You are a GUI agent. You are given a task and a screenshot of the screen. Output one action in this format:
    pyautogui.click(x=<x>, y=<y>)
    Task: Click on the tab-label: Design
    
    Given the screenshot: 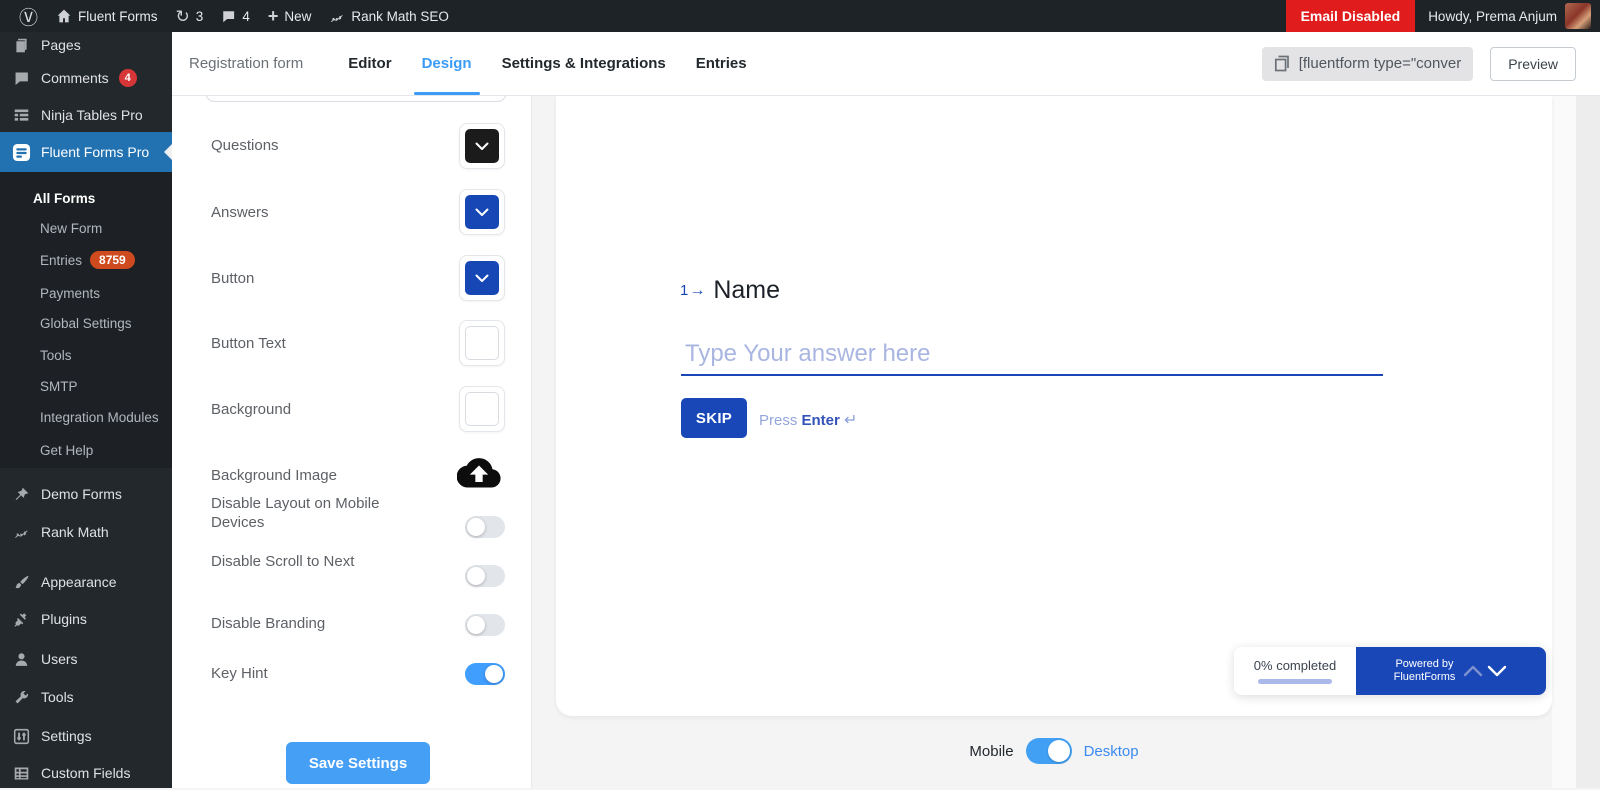 What is the action you would take?
    pyautogui.click(x=446, y=63)
    